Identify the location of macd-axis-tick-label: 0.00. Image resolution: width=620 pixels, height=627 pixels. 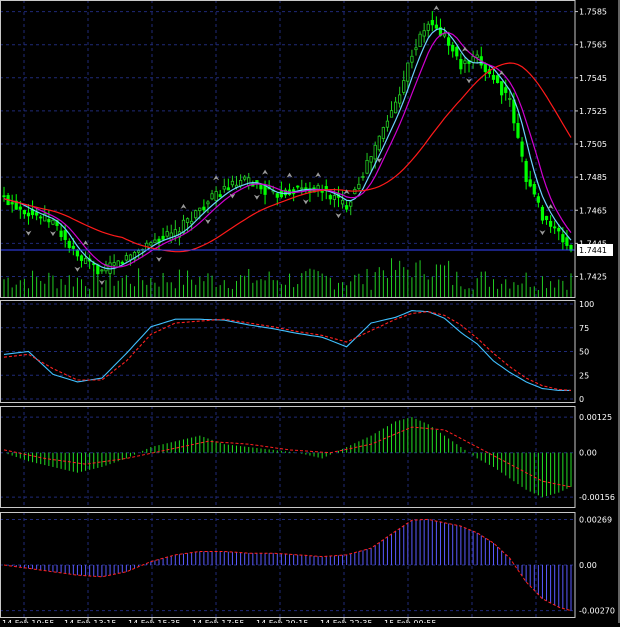
(588, 453).